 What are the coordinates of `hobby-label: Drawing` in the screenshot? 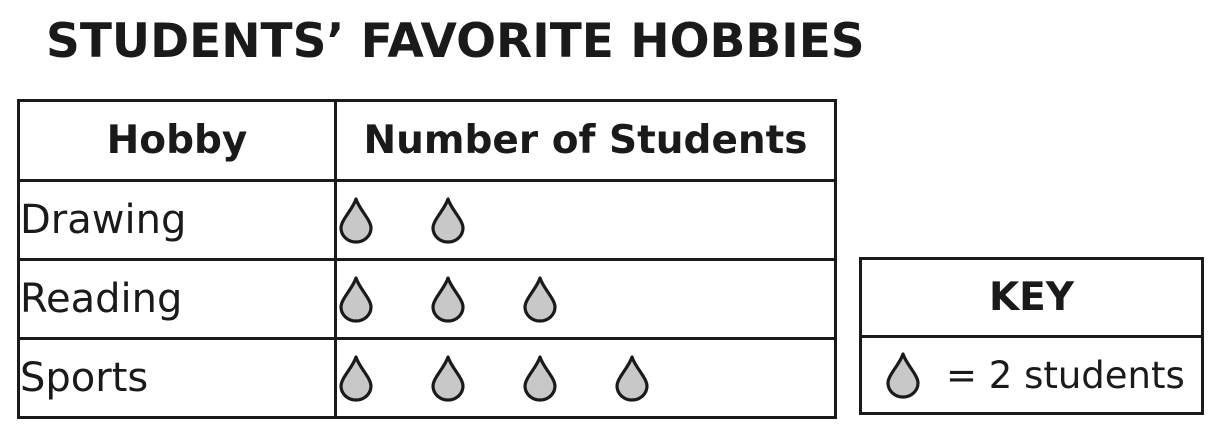 It's located at (177, 220).